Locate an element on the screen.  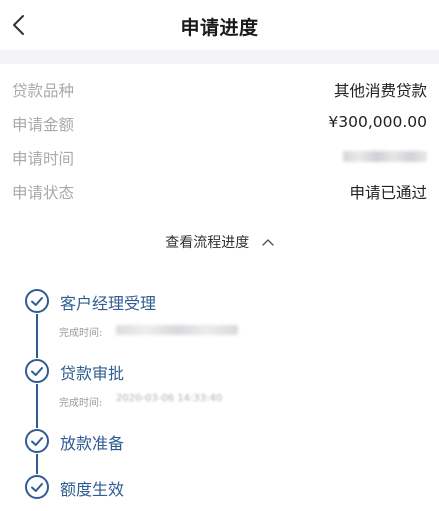
progress-toggle: 查看流程进度 is located at coordinates (219, 242).